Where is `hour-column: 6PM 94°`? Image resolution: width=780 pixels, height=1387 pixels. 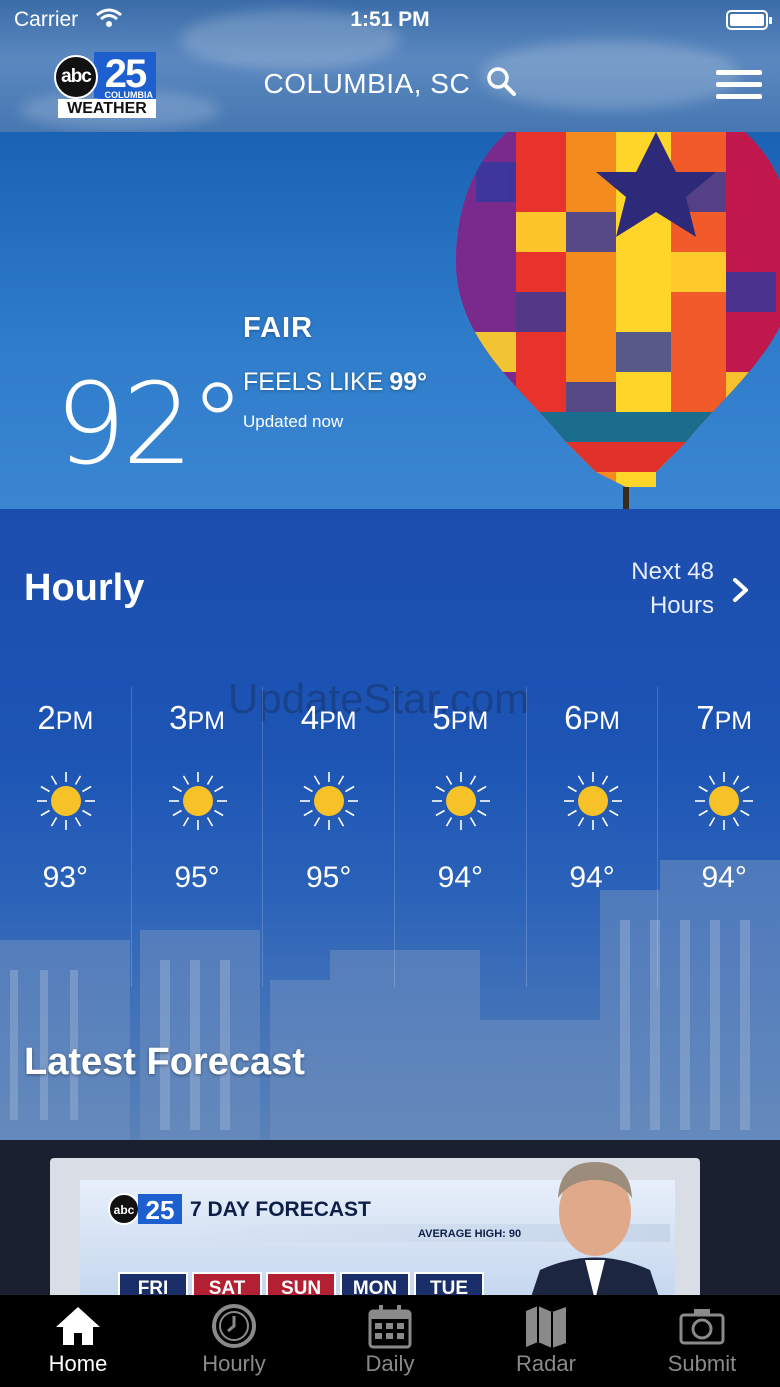 hour-column: 6PM 94° is located at coordinates (593, 837).